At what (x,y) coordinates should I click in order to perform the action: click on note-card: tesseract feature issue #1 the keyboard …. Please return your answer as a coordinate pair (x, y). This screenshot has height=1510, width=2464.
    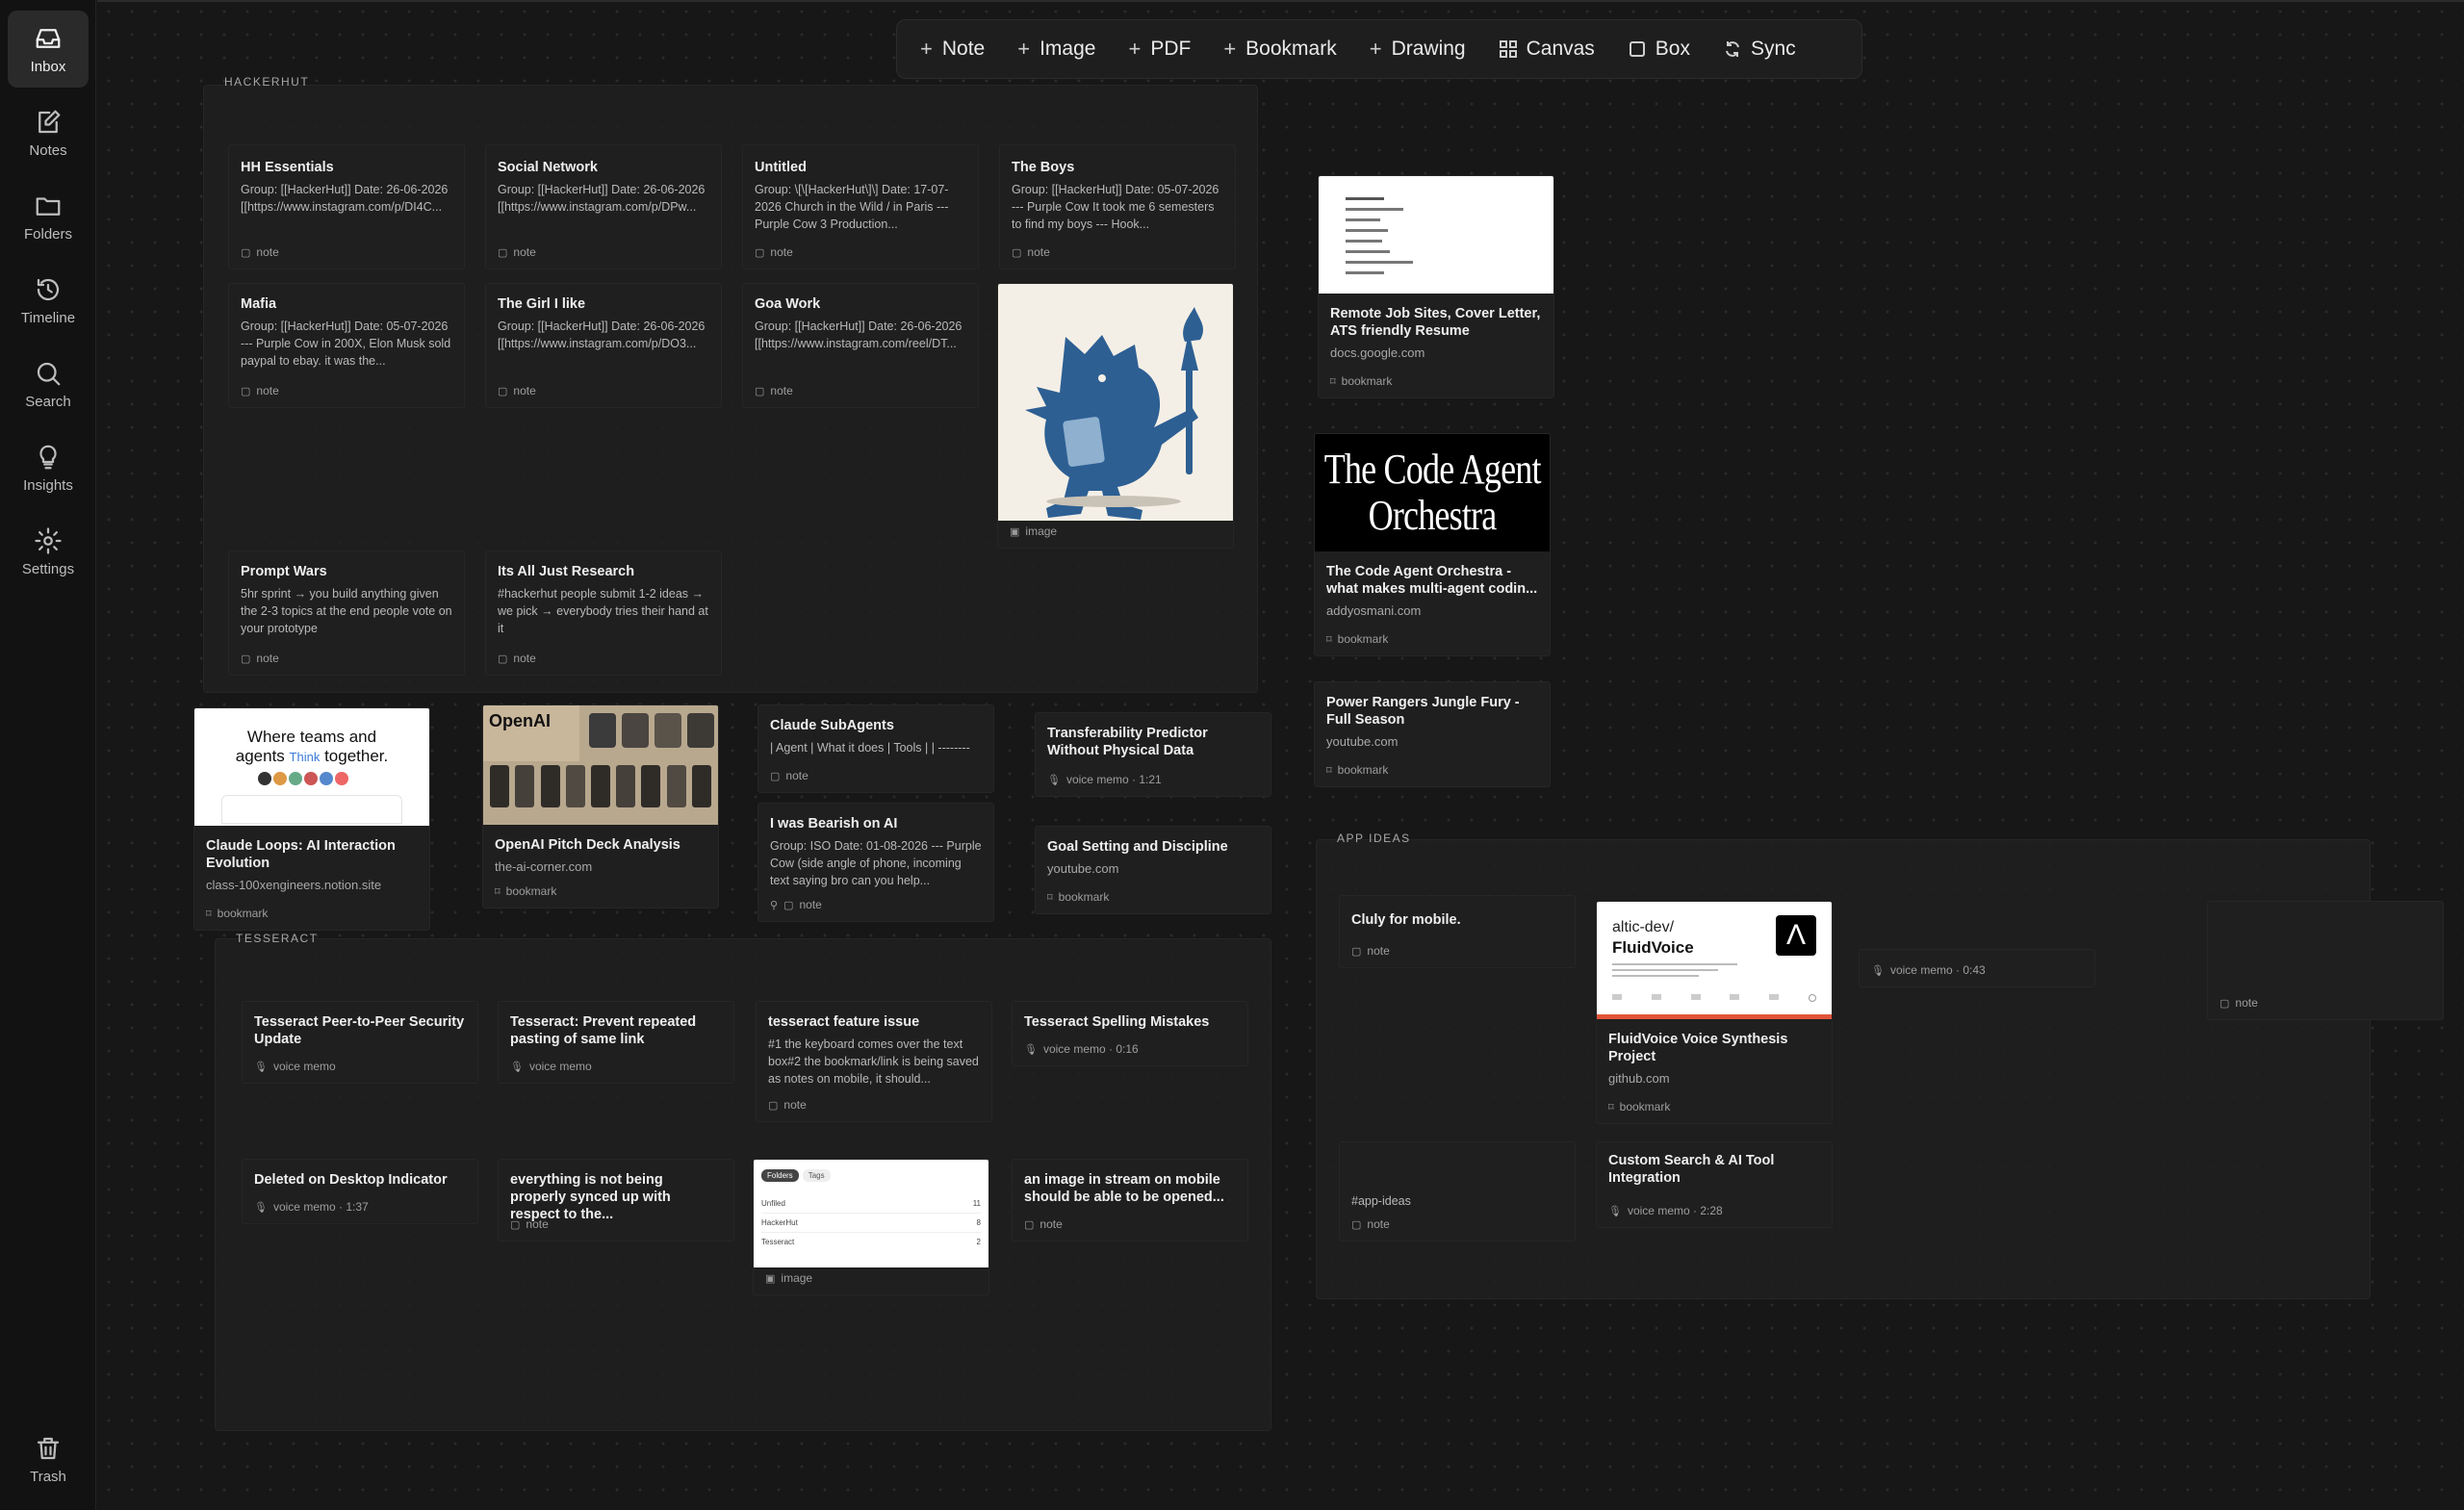
    Looking at the image, I should click on (874, 1061).